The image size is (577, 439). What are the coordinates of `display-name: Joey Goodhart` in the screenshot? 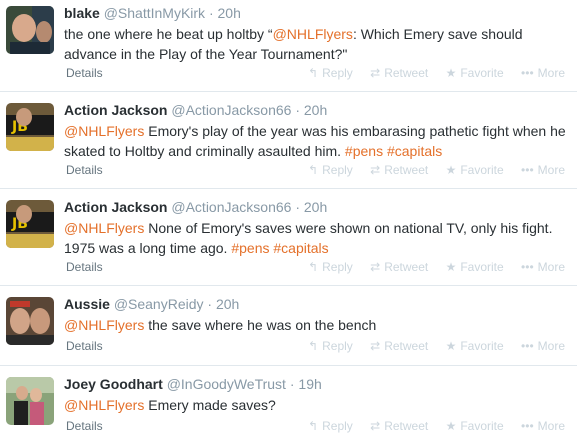 It's located at (113, 384).